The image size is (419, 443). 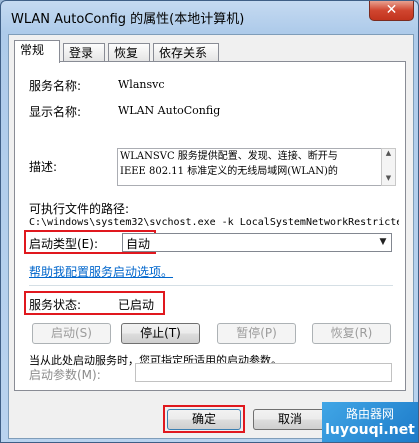 What do you see at coordinates (84, 52) in the screenshot?
I see `tab-logon: 登录` at bounding box center [84, 52].